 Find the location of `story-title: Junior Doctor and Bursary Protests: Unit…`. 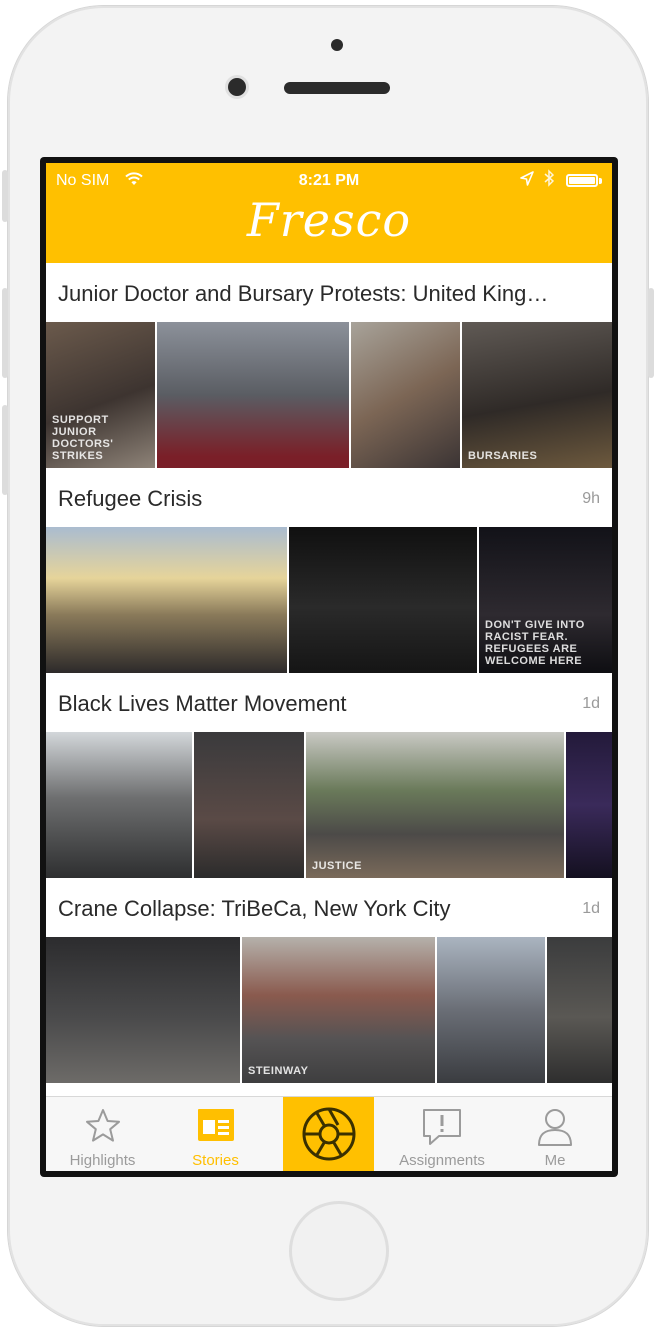

story-title: Junior Doctor and Bursary Protests: Unit… is located at coordinates (303, 293).